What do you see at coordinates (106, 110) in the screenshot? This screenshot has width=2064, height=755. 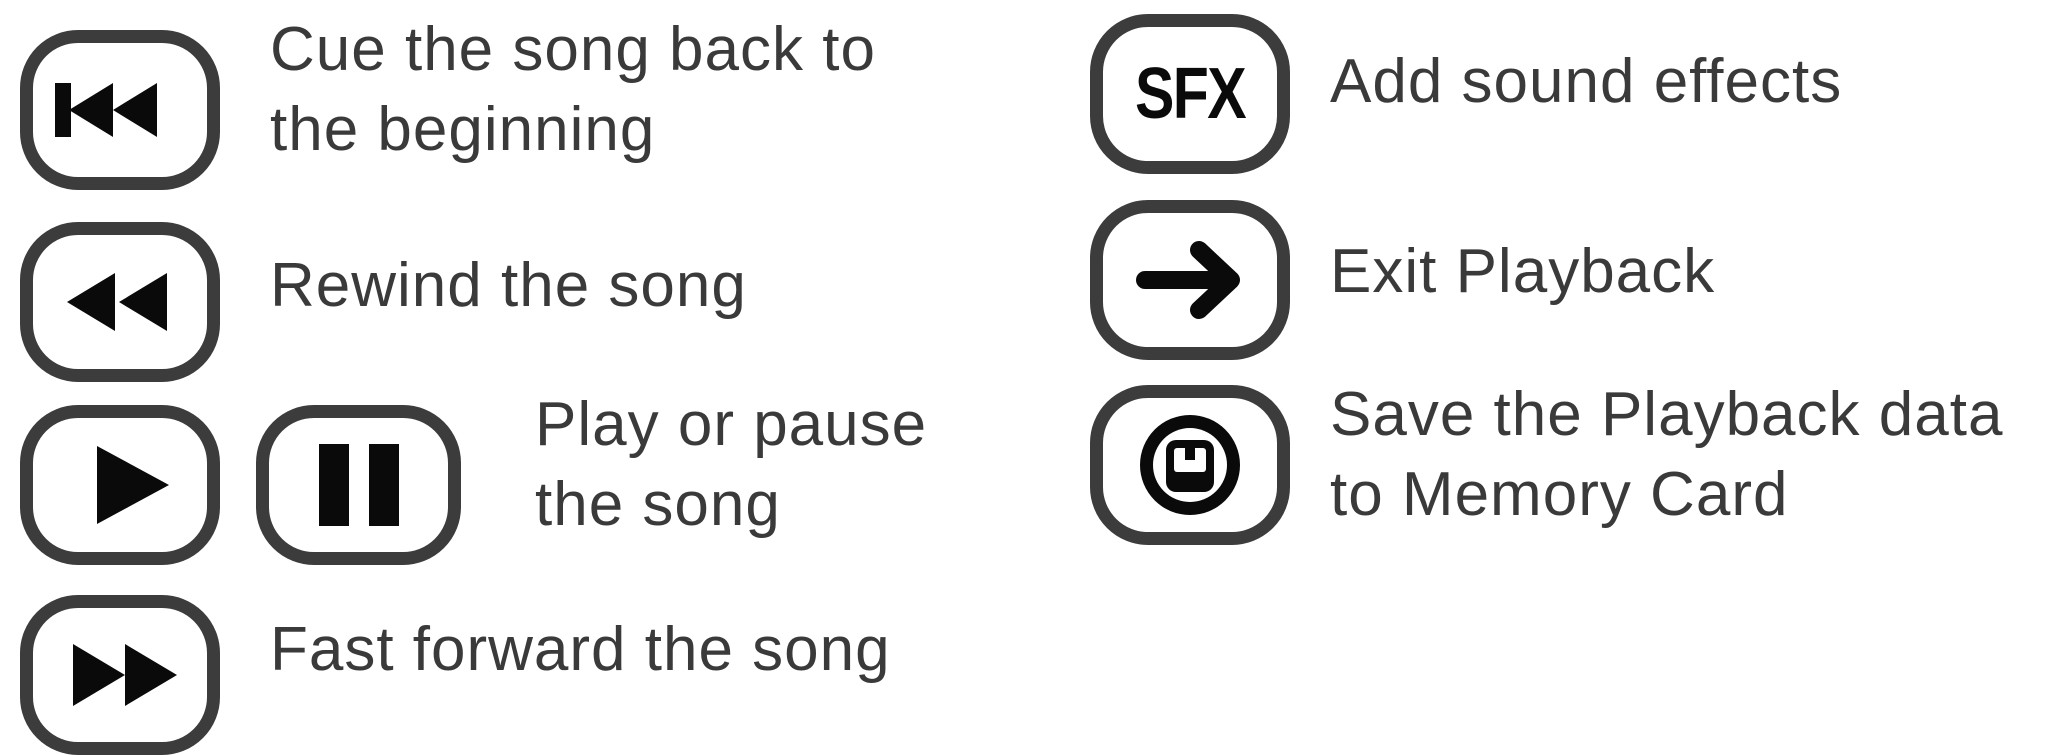 I see `skip-to-start-icon` at bounding box center [106, 110].